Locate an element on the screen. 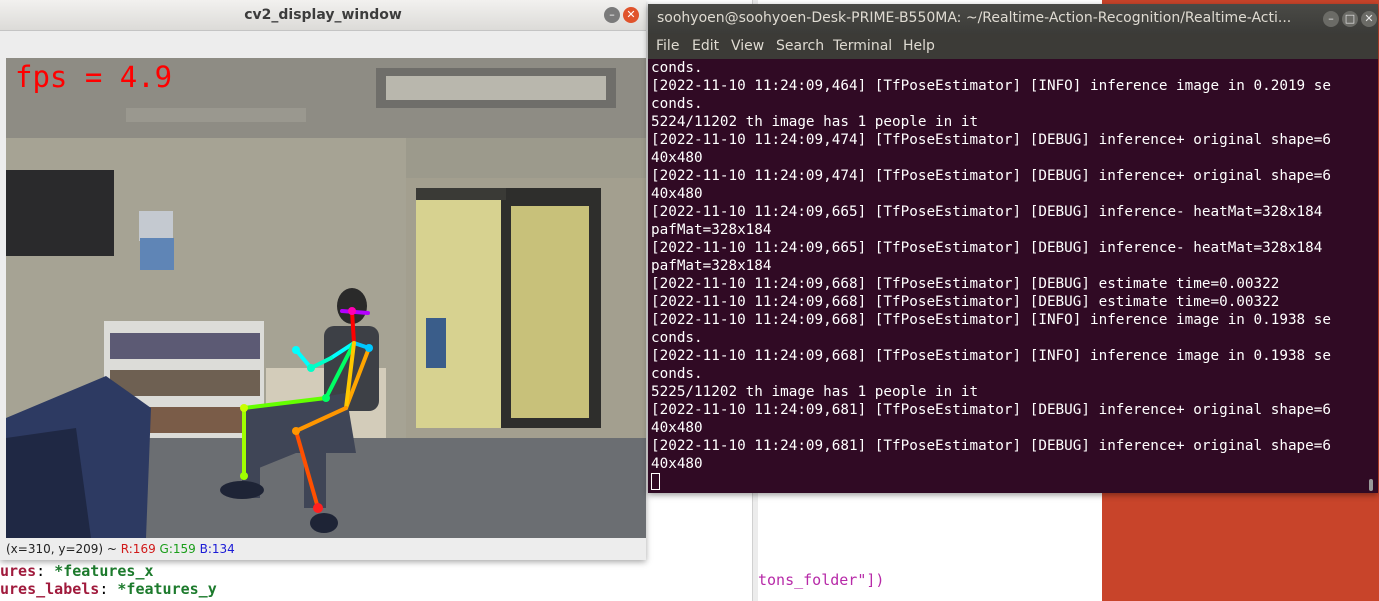 This screenshot has height=601, width=1379. maximize-icon: □ is located at coordinates (1350, 19).